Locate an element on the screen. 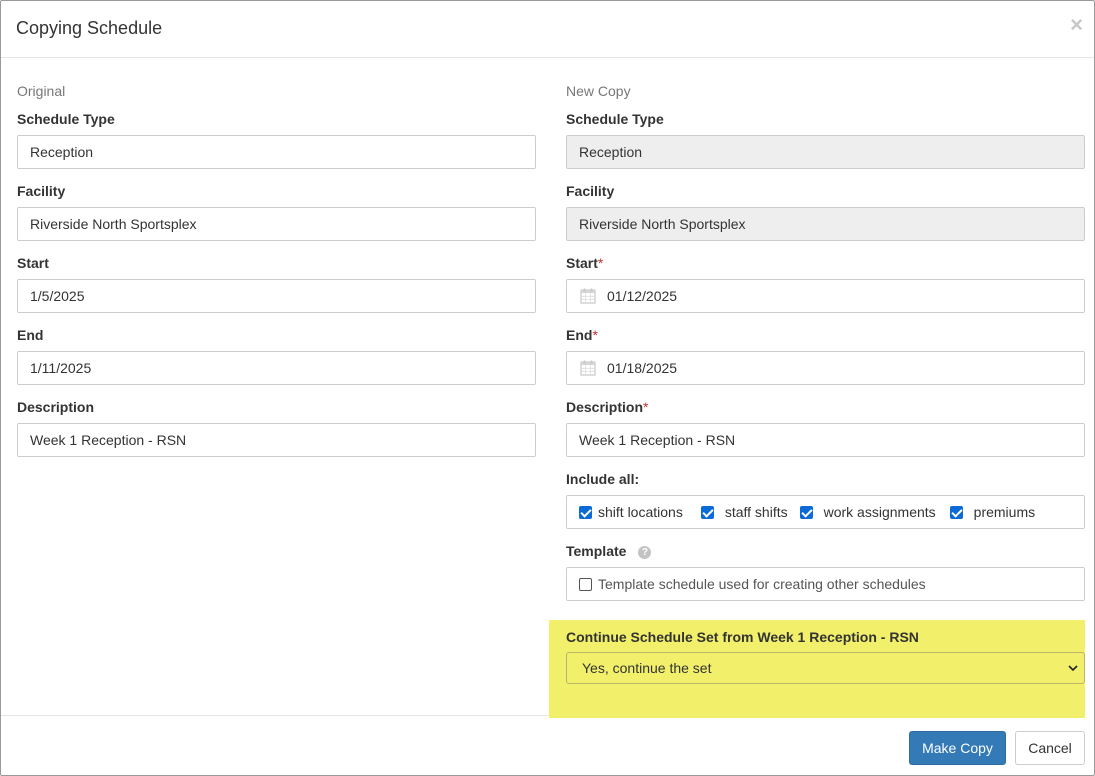  new-end-value: 01/18/2025 is located at coordinates (642, 368).